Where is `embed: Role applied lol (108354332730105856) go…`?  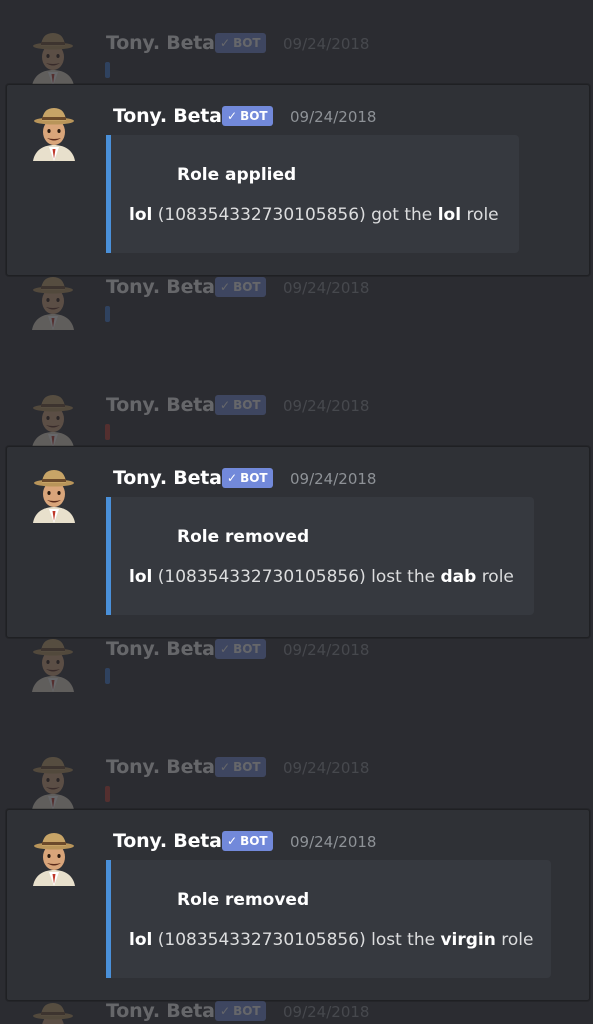 embed: Role applied lol (108354332730105856) go… is located at coordinates (312, 194).